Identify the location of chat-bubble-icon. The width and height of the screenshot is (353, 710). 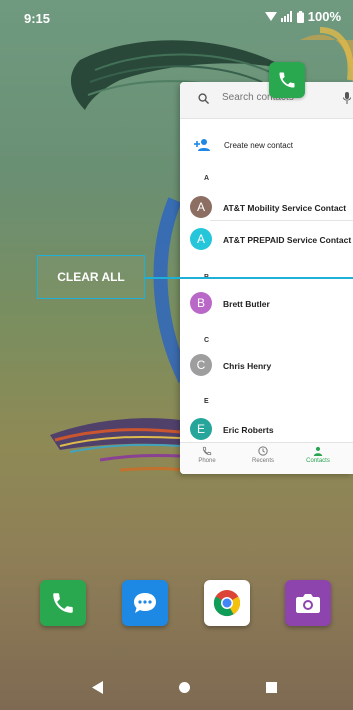
(145, 603).